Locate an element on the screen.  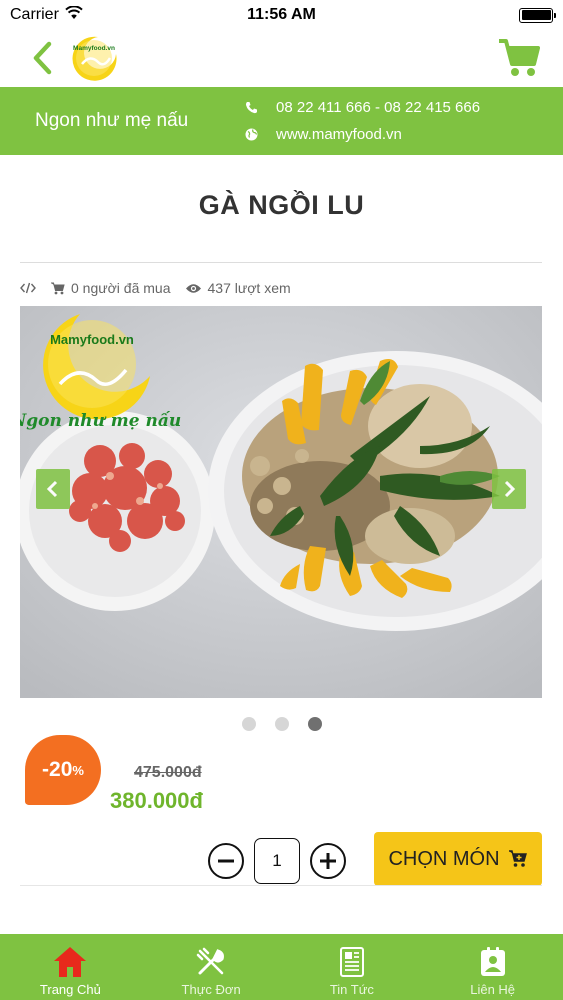
buyers-count: 0 người đã mua is located at coordinates (110, 288).